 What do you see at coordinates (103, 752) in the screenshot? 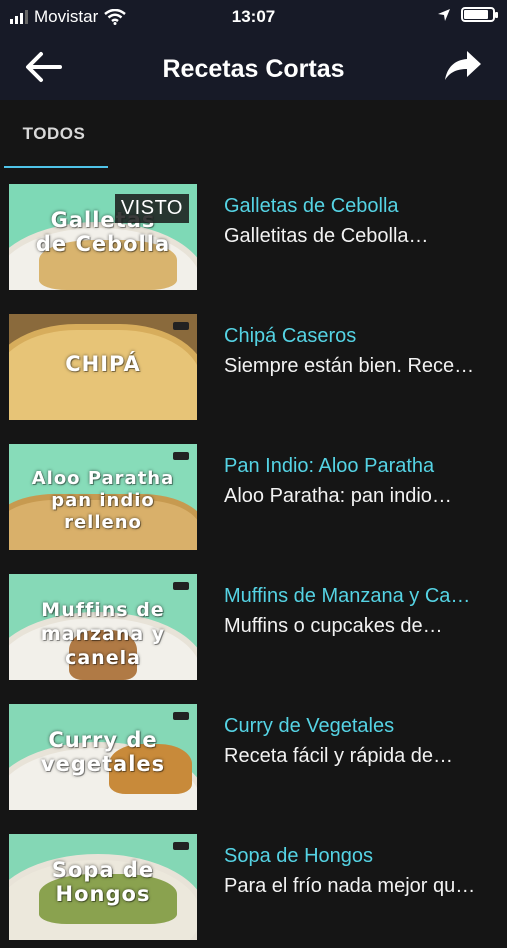
I see `thumbnail-text: Curry de vegetales` at bounding box center [103, 752].